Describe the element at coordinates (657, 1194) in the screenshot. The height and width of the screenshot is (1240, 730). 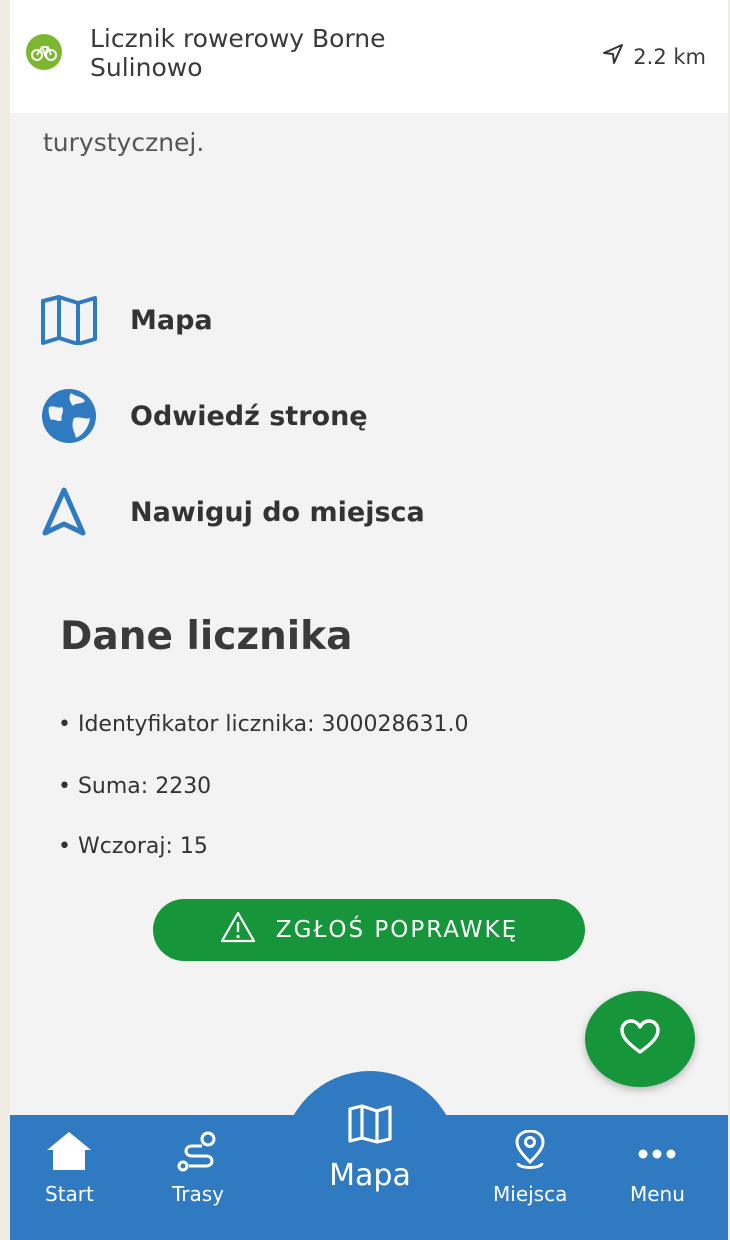
I see `nav-label-menu: Menu` at that location.